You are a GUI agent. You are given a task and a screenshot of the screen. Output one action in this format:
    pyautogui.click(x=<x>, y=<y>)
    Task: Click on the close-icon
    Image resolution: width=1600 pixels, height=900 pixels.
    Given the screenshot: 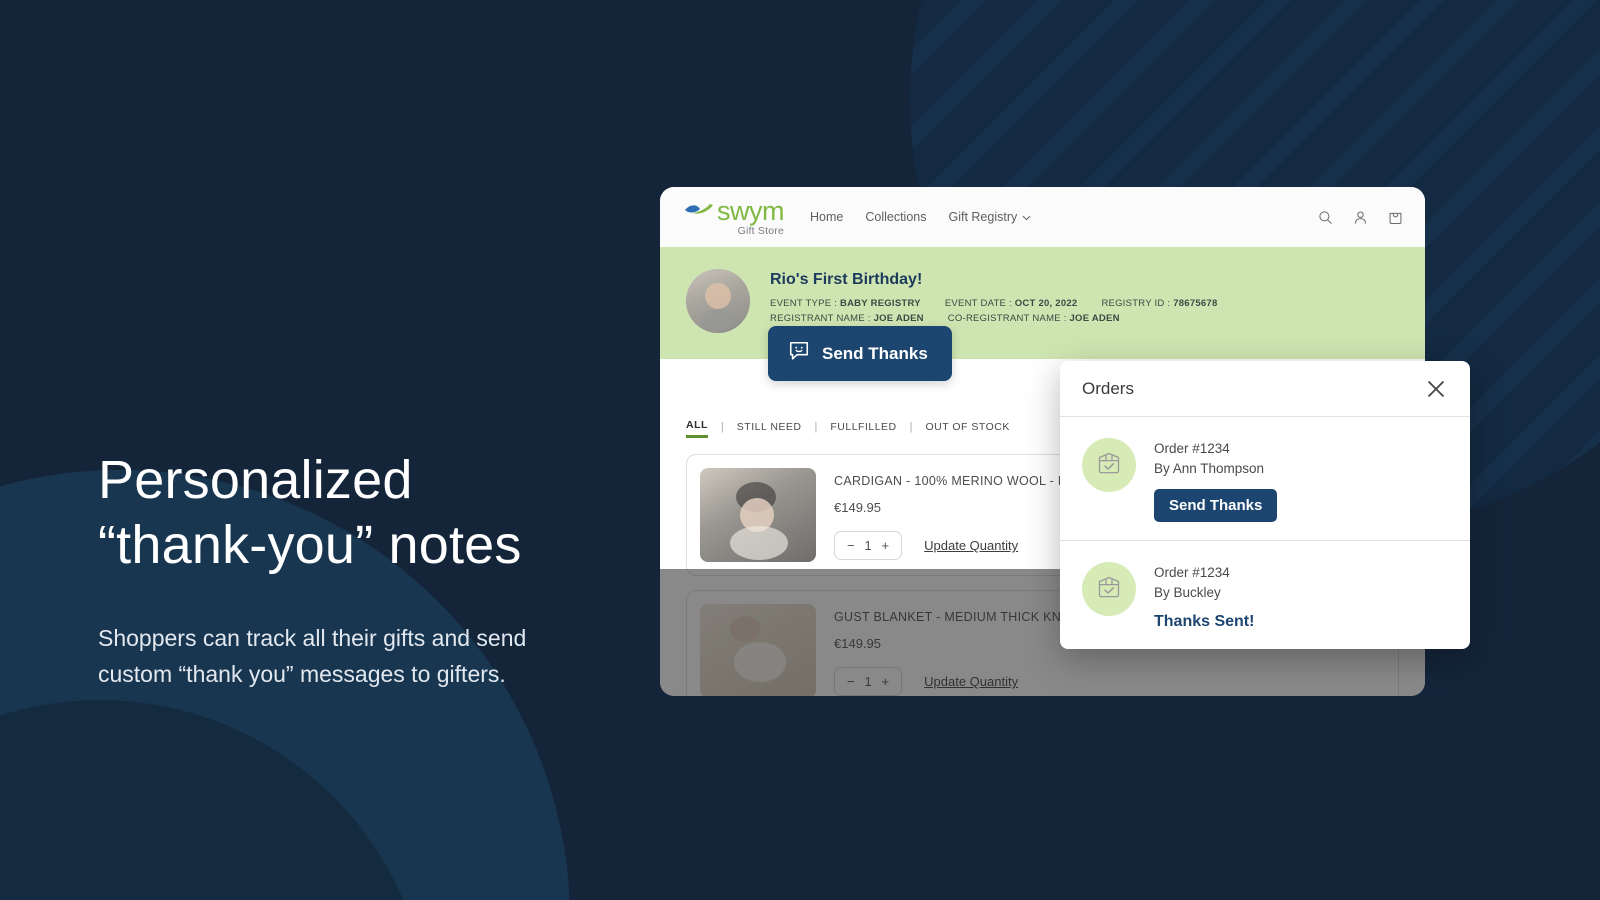 What is the action you would take?
    pyautogui.click(x=1436, y=389)
    